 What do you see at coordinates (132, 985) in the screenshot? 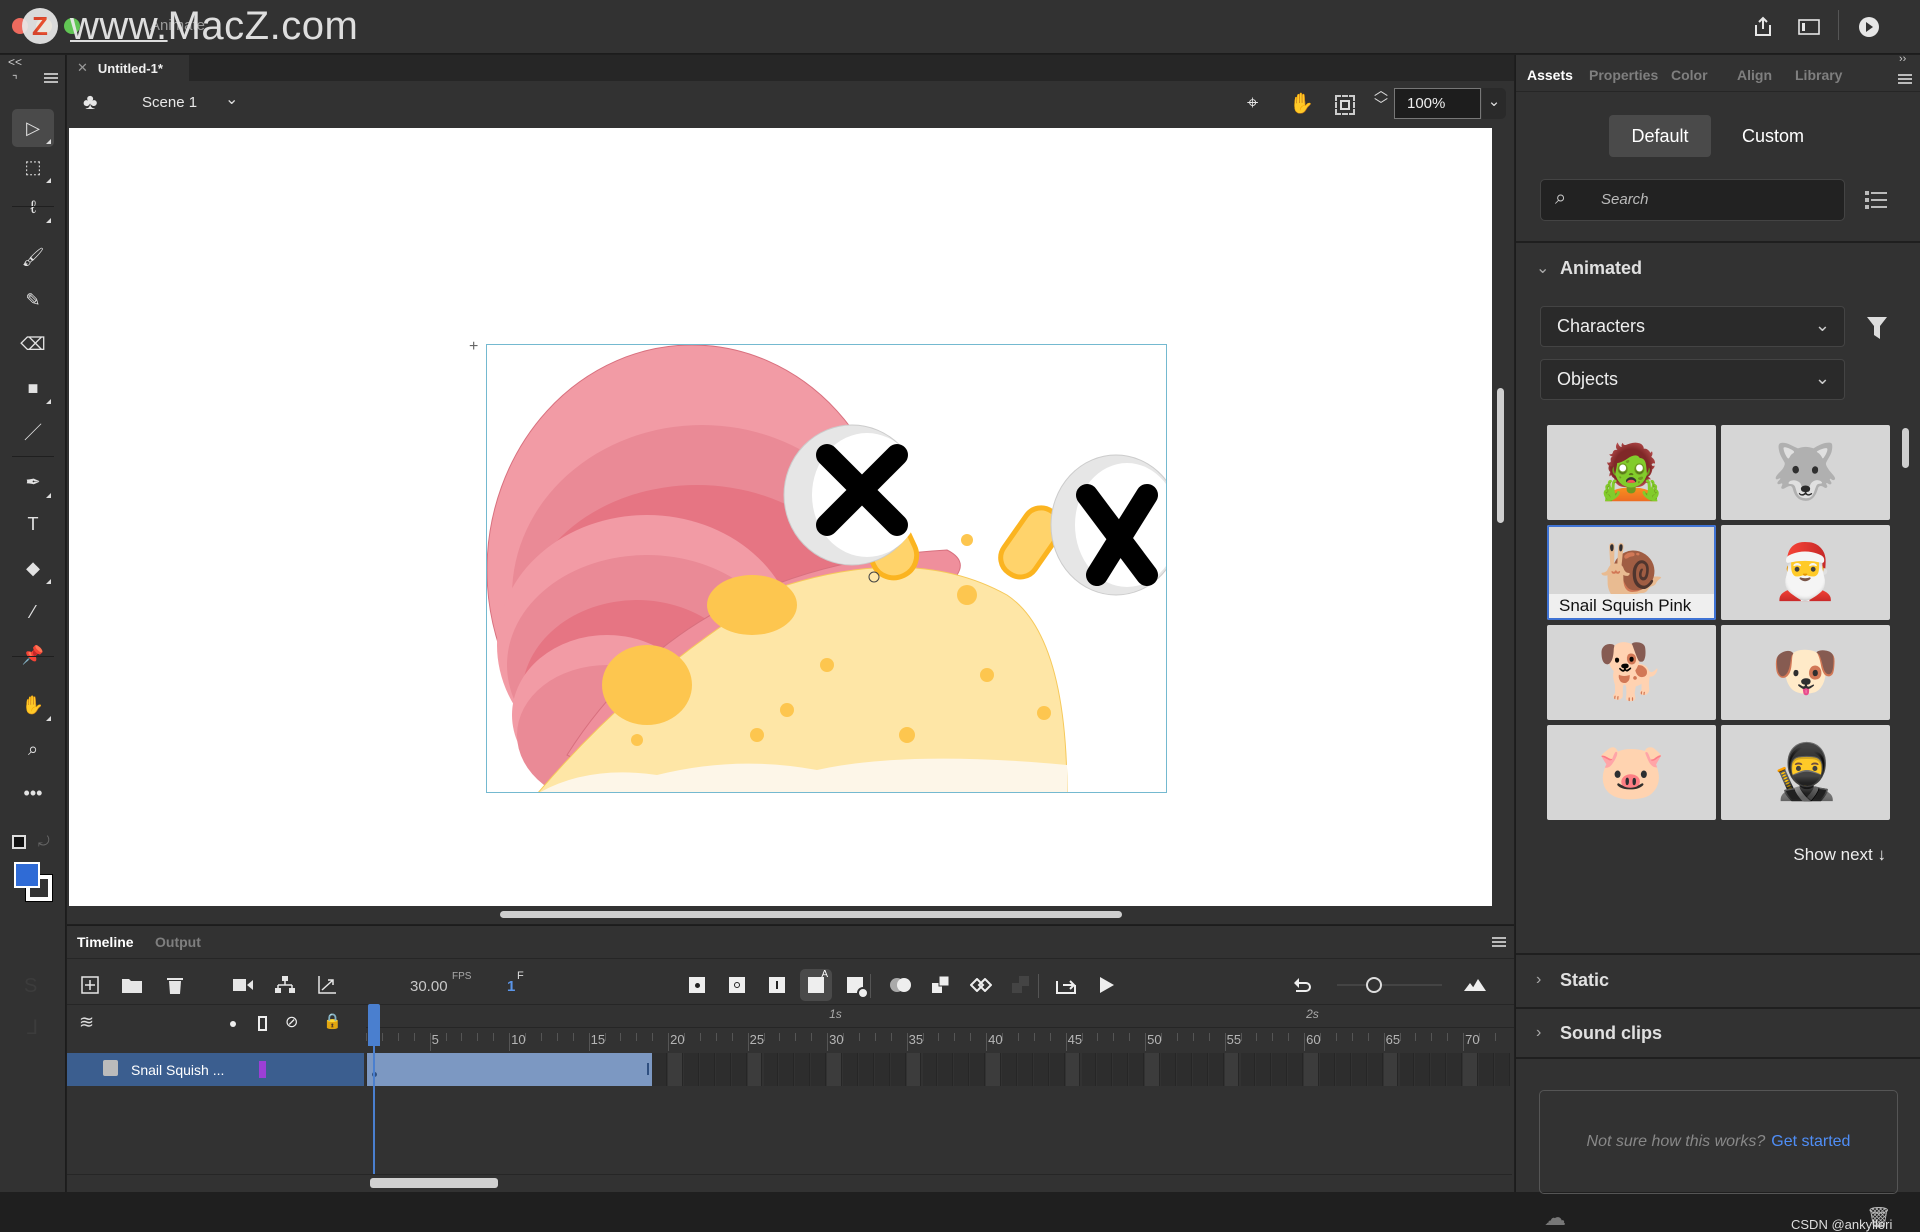
I see `new-folder-icon` at bounding box center [132, 985].